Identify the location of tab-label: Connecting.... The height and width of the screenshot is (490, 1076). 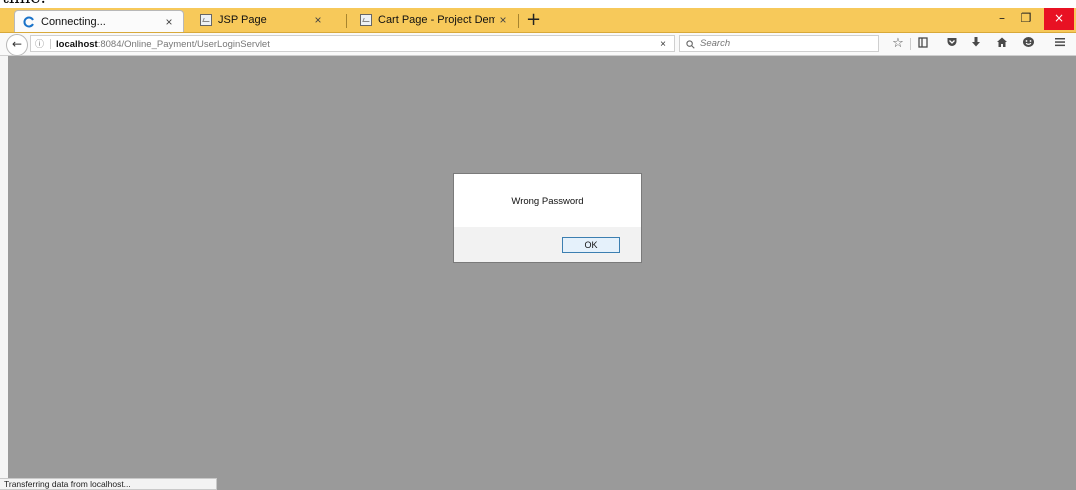
(73, 21).